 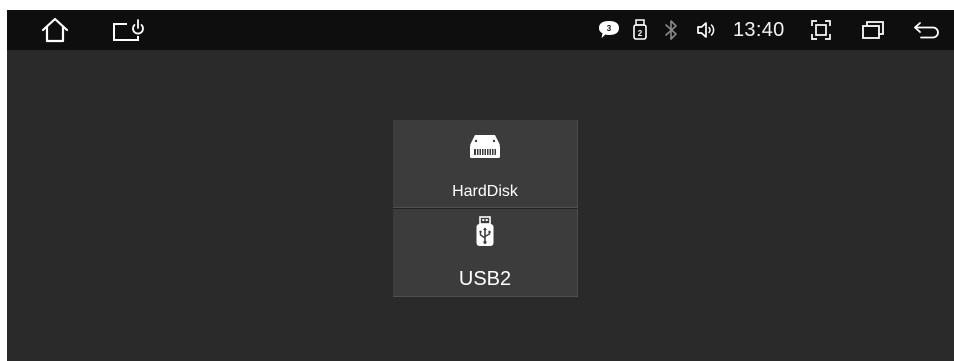 I want to click on screenshot-button, so click(x=821, y=30).